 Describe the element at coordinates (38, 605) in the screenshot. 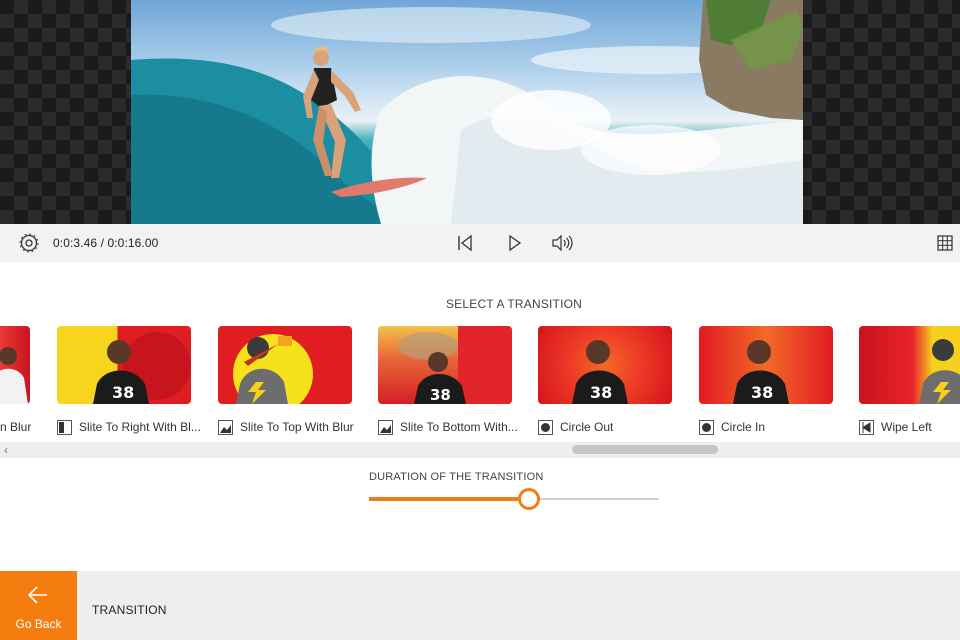

I see `go-back-button: Go Back` at that location.